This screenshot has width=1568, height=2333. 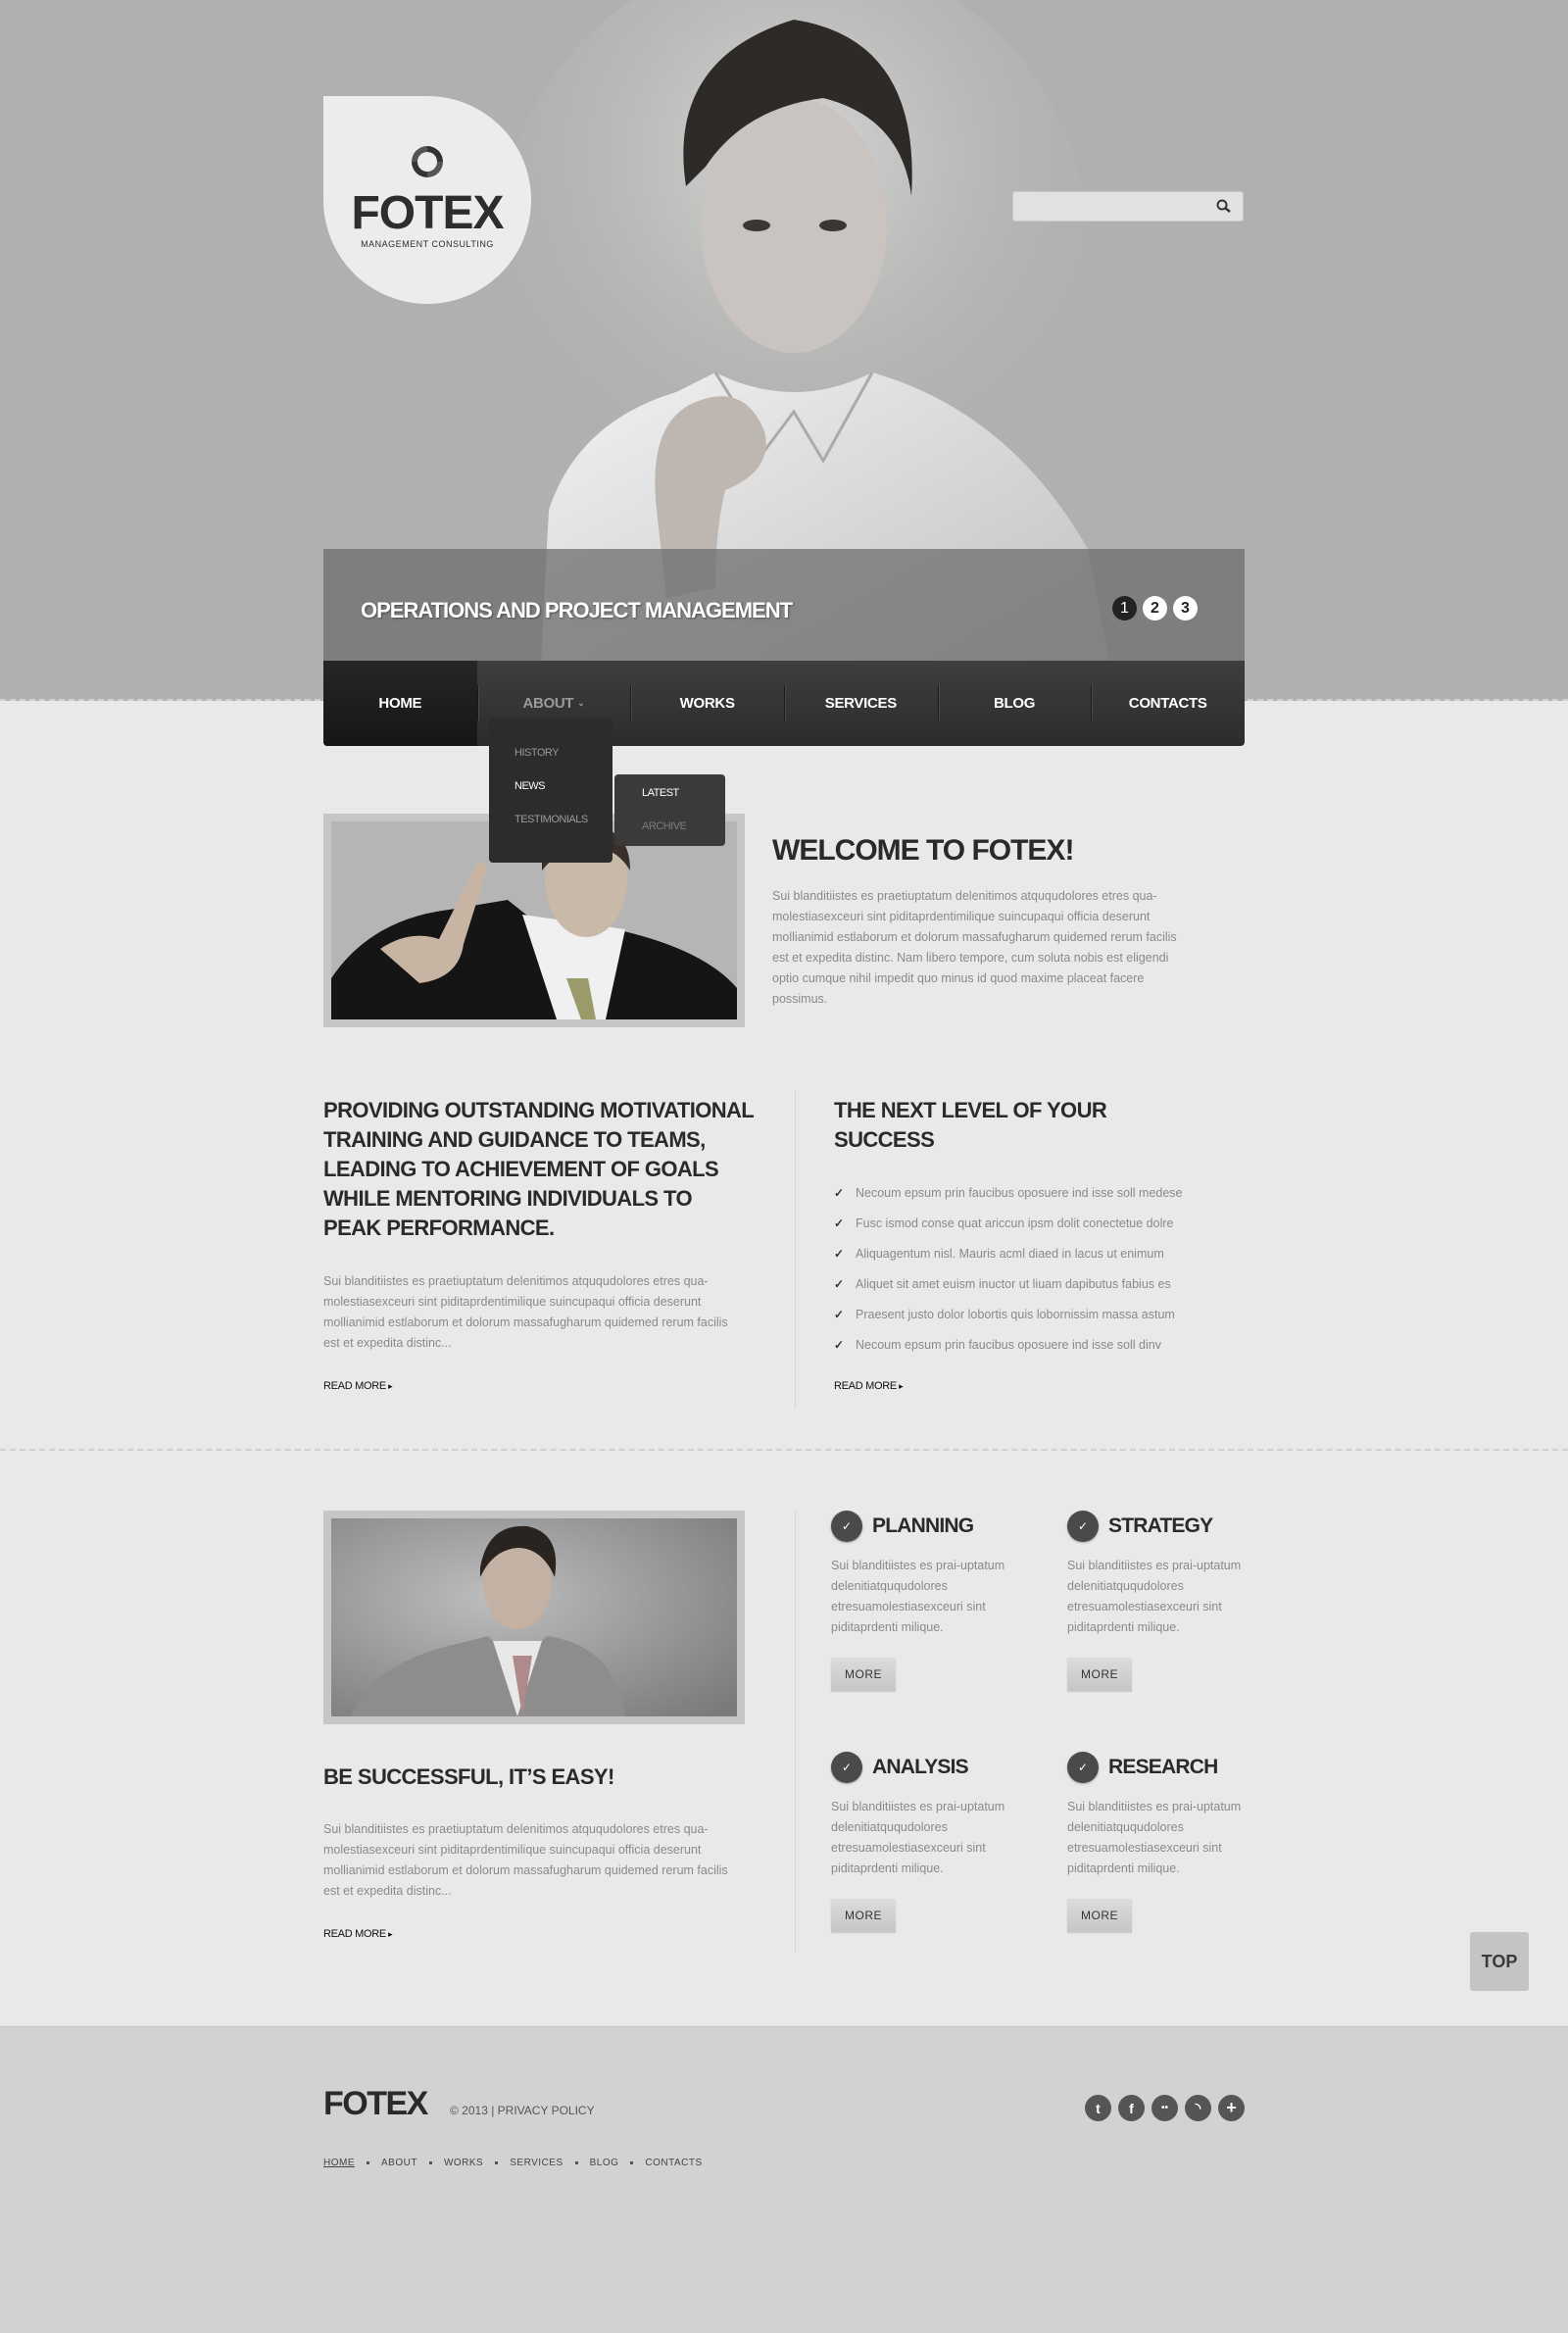 I want to click on dropdown-item-news: NEWS, so click(x=550, y=797).